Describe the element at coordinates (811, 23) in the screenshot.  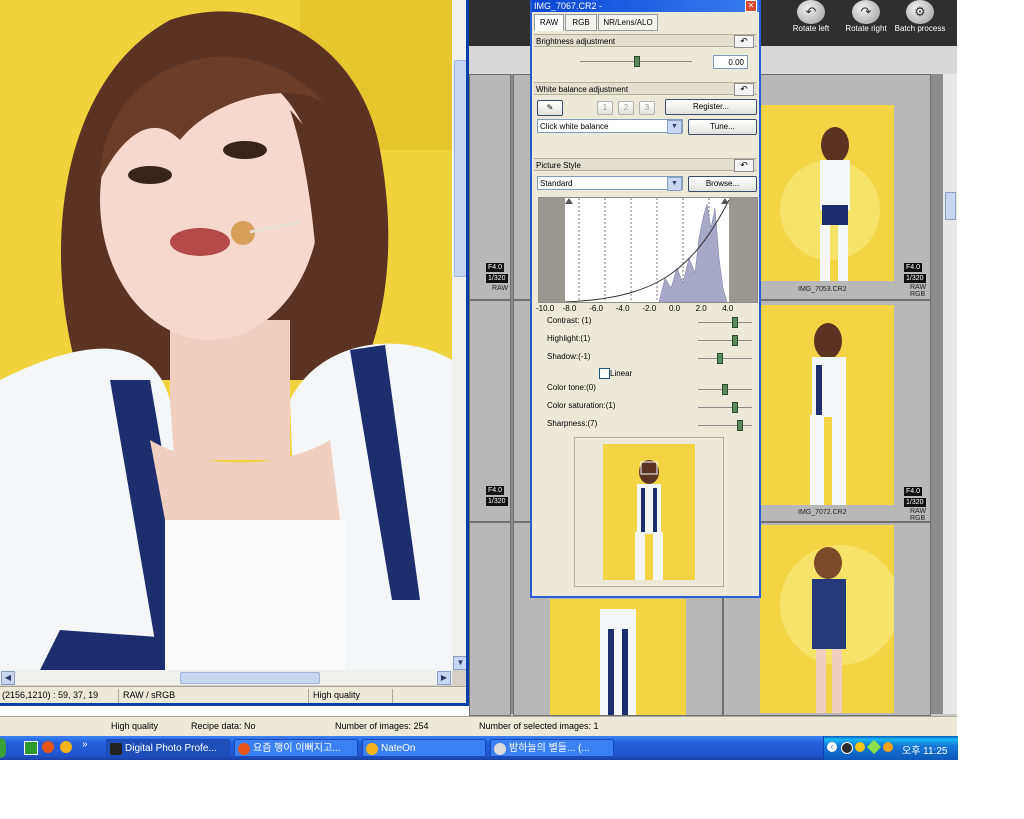
I see `rotate-left-button: ↶ Rotate left` at that location.